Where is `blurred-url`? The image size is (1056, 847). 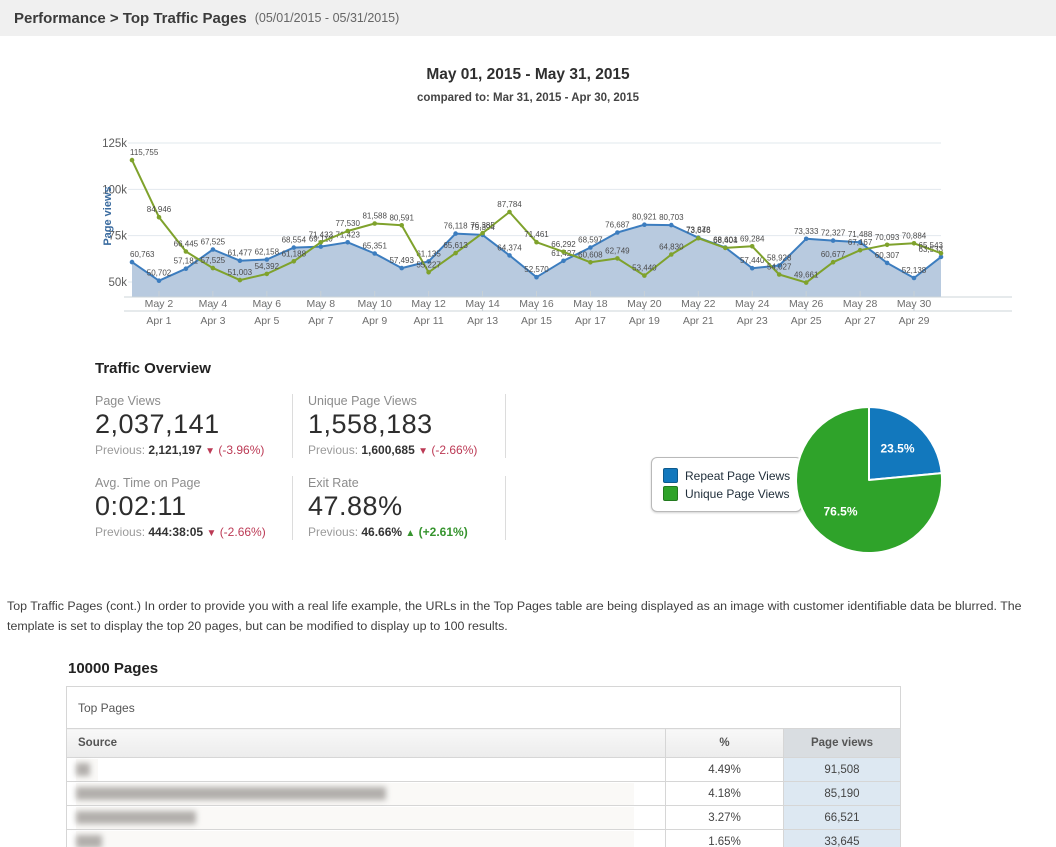 blurred-url is located at coordinates (89, 841).